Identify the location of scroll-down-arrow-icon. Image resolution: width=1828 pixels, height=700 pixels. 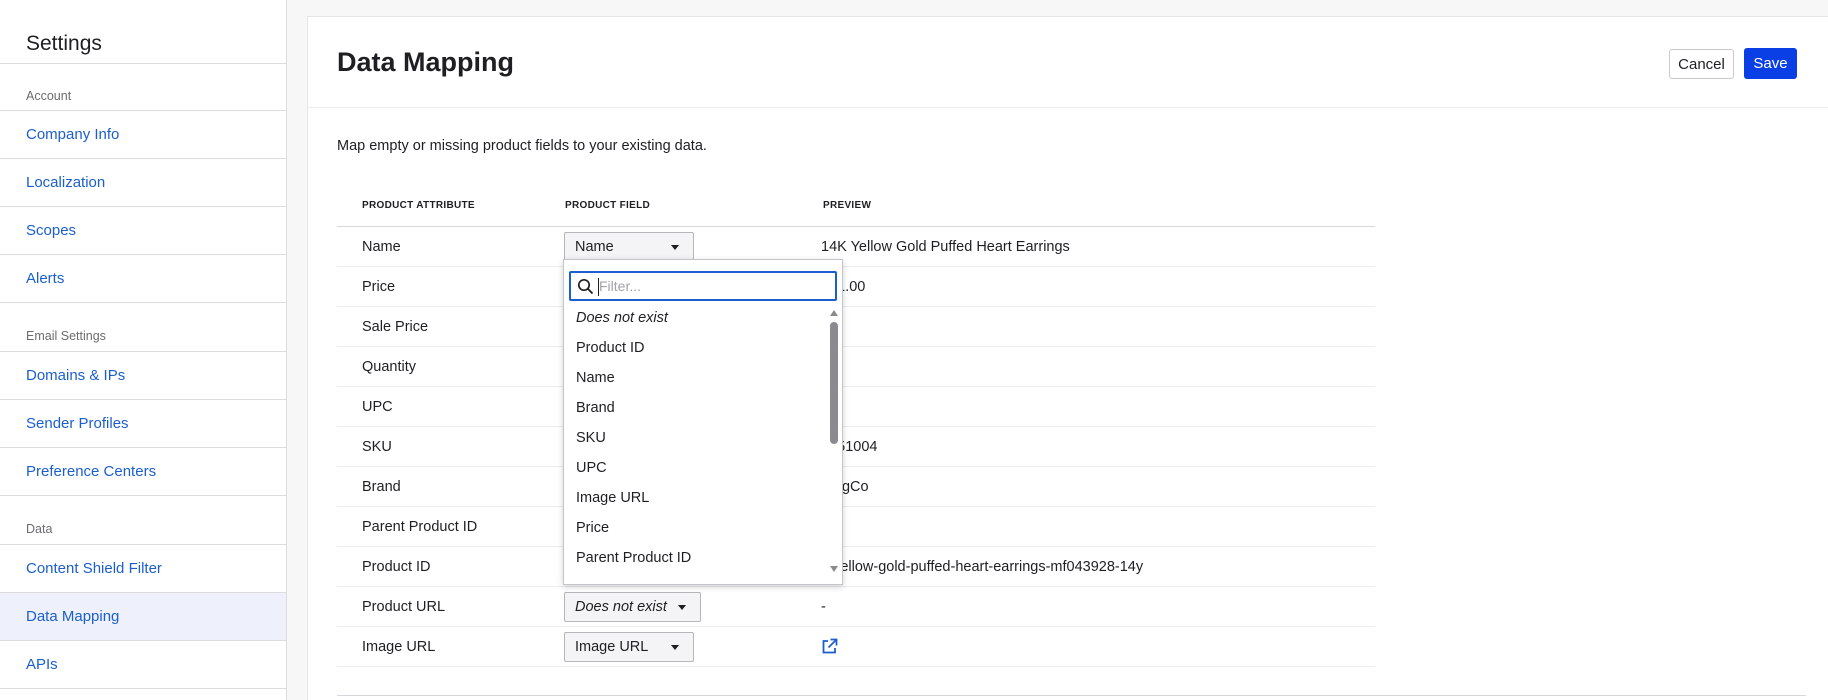
(834, 569).